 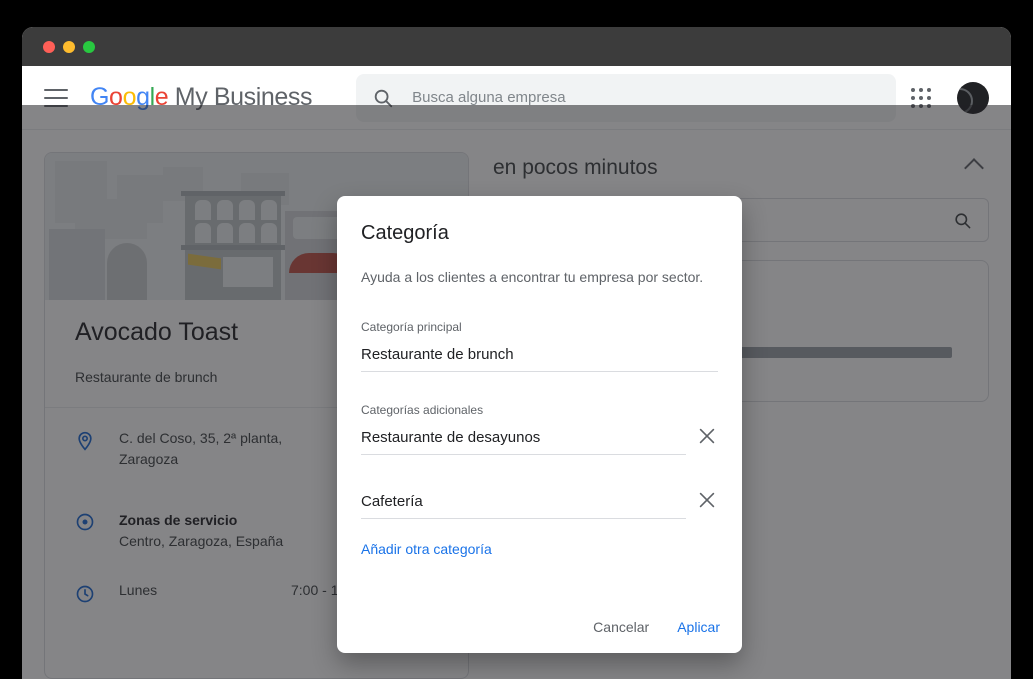 What do you see at coordinates (698, 627) in the screenshot?
I see `apply-button: Aplicar` at bounding box center [698, 627].